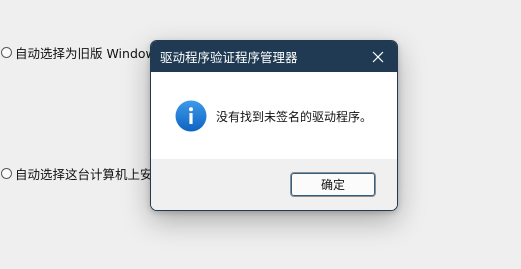 Image resolution: width=521 pixels, height=269 pixels. Describe the element at coordinates (294, 117) in the screenshot. I see `dialog-message: 没有找到未签名的驱动程序。` at that location.